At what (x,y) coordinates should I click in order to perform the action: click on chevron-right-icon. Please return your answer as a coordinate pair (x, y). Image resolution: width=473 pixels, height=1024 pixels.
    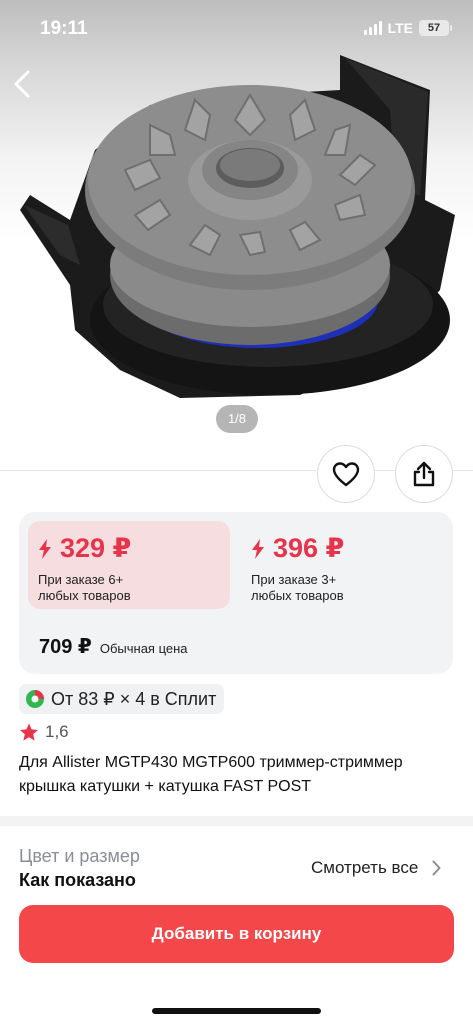
    Looking at the image, I should click on (436, 868).